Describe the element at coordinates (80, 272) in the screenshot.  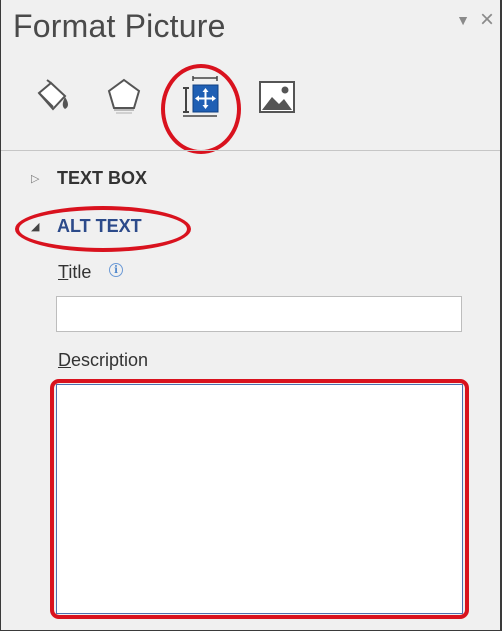
I see `title-label-rest: itle` at that location.